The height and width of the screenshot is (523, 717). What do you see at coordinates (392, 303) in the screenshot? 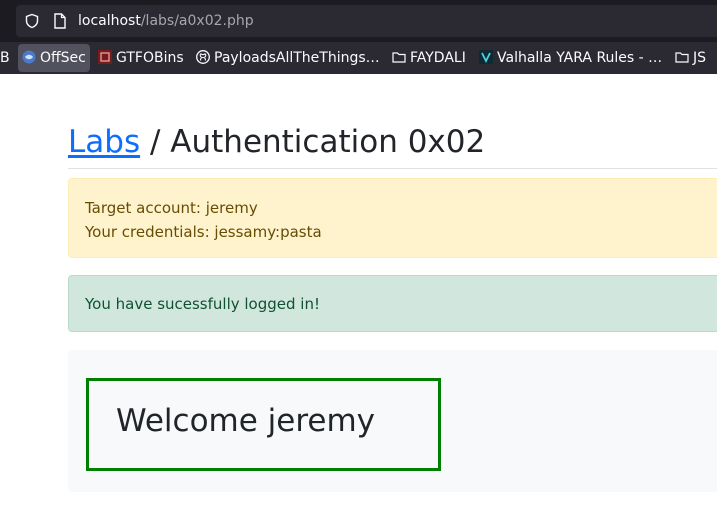
I see `login-success-alert: You have sucessfully logged in!` at bounding box center [392, 303].